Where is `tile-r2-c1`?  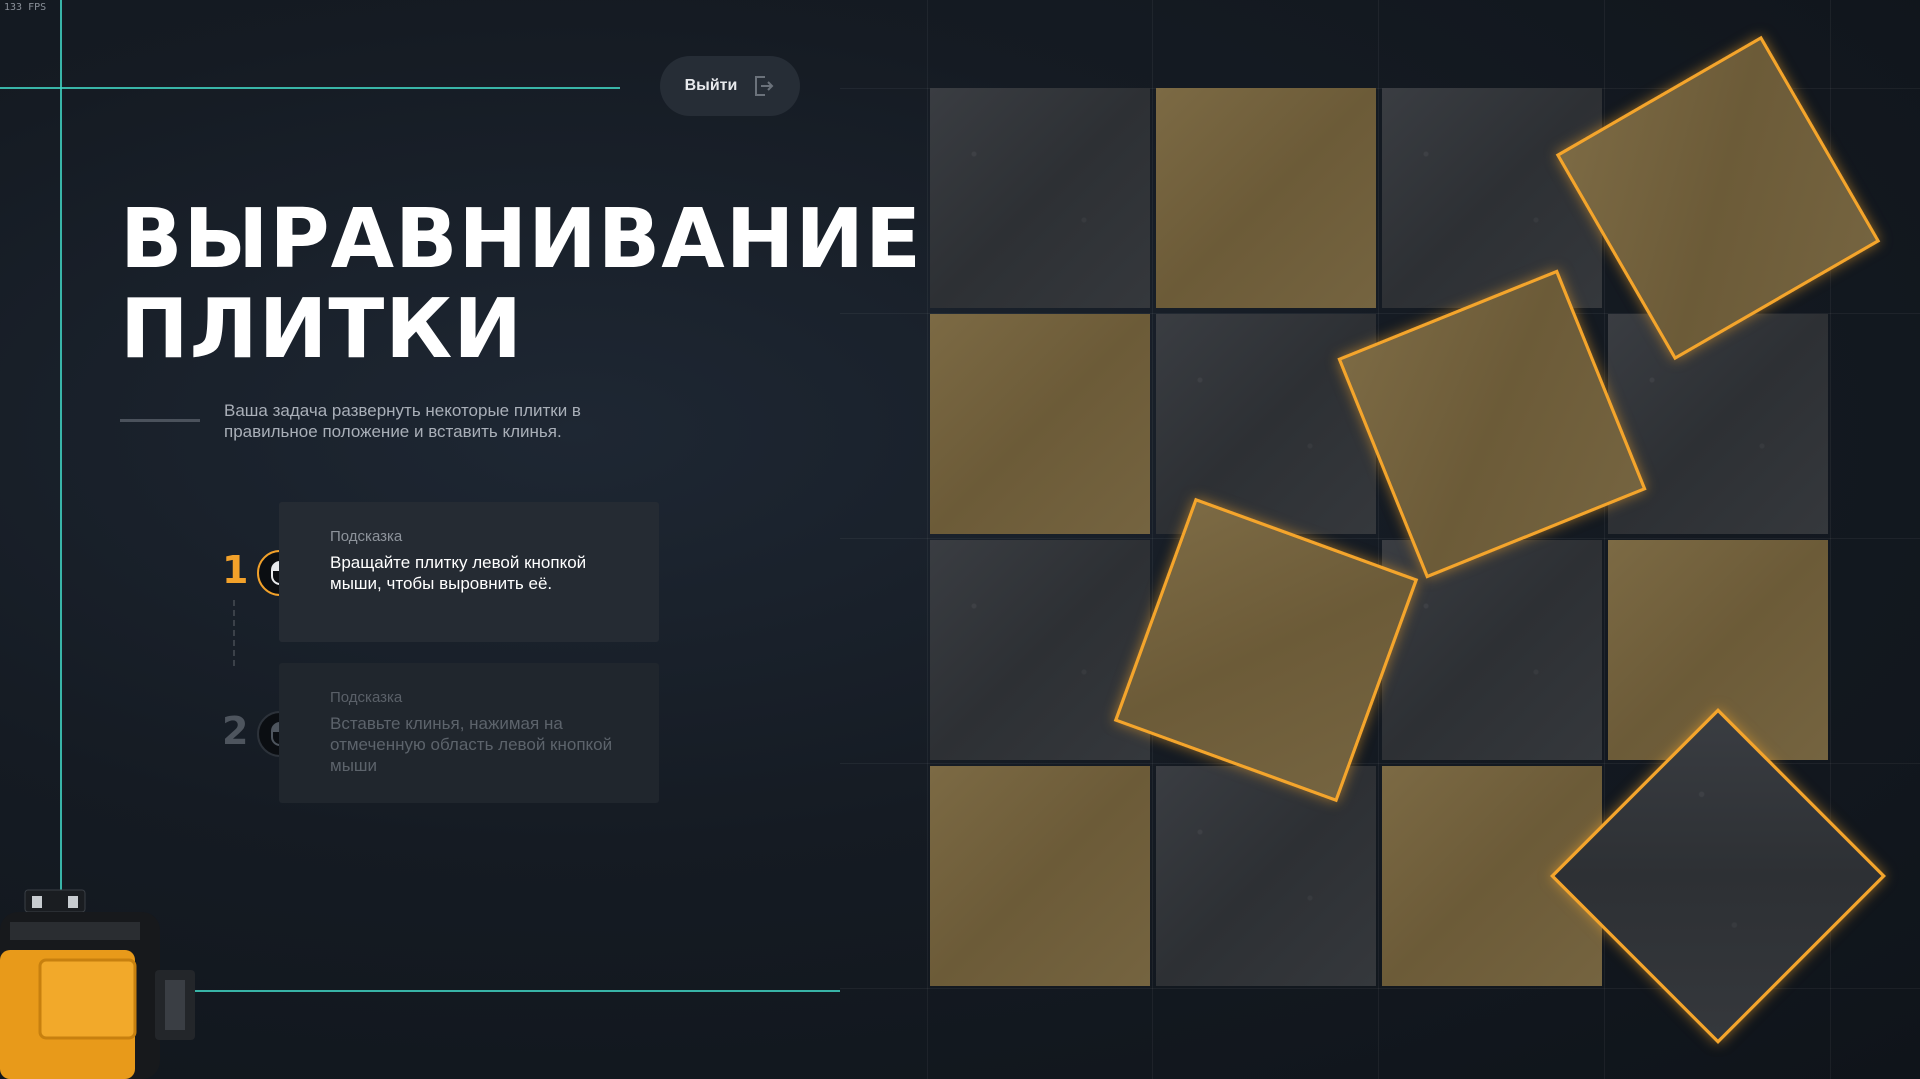 tile-r2-c1 is located at coordinates (1266, 650).